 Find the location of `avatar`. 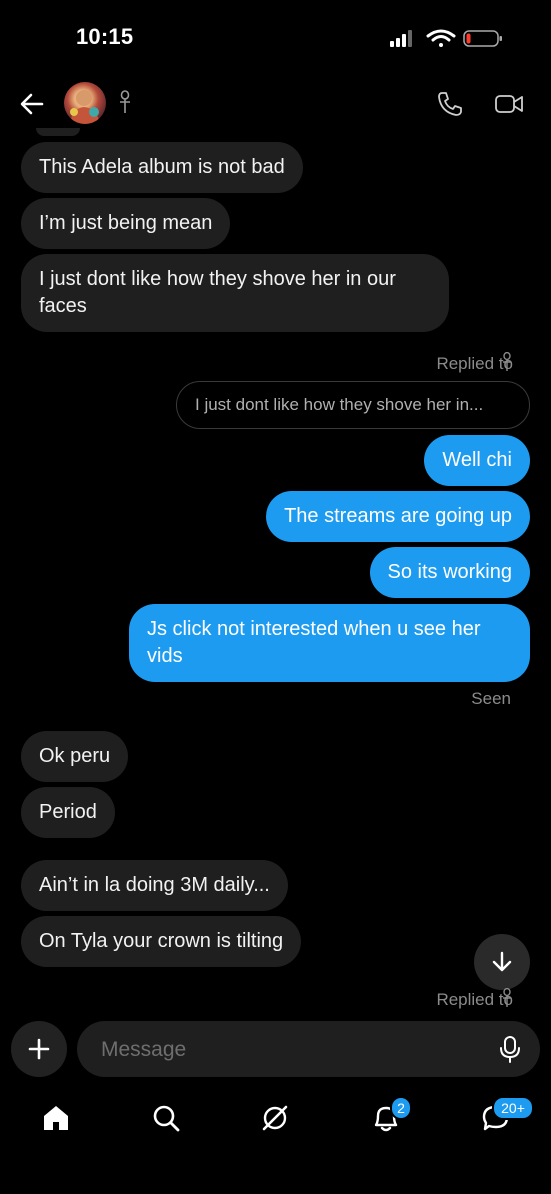

avatar is located at coordinates (85, 103).